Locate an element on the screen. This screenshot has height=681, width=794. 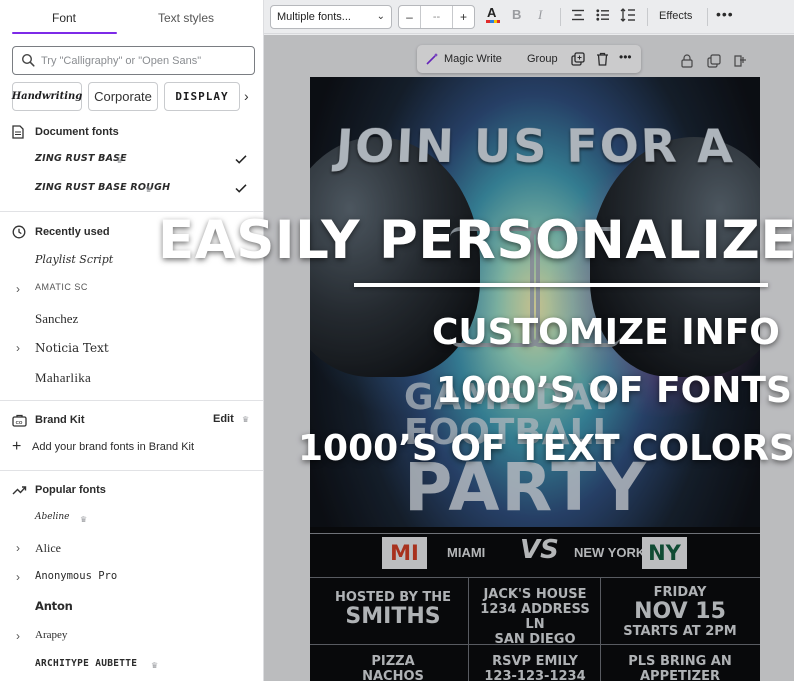
font-name: Abeline is located at coordinates (52, 517).